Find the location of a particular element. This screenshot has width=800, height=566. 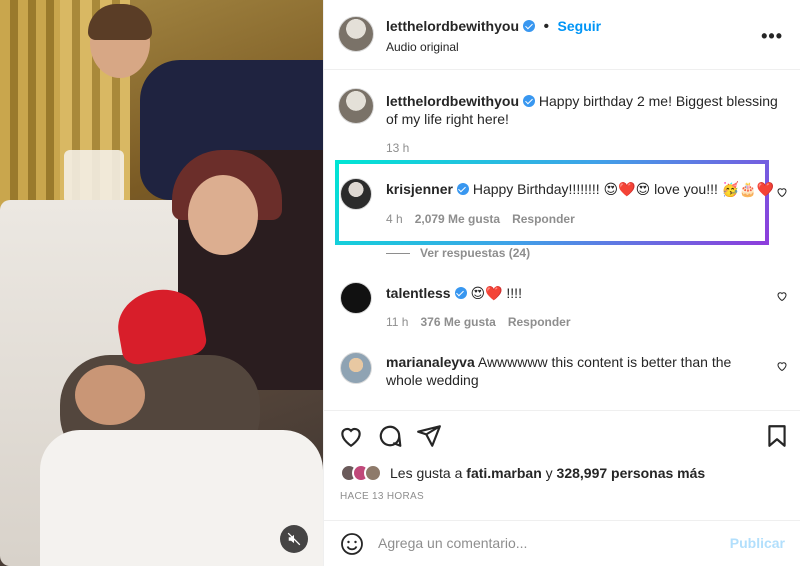

caption-username: letthelordbewithyou is located at coordinates (452, 101).